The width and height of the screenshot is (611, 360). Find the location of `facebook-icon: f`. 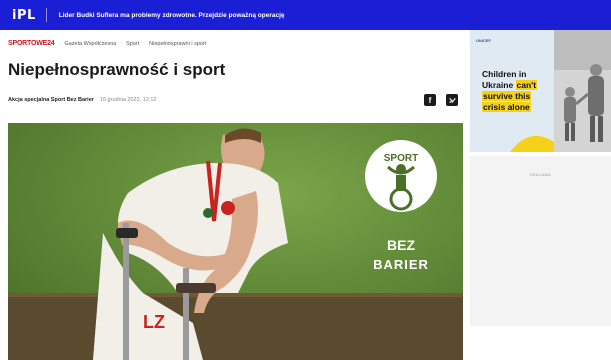

facebook-icon: f is located at coordinates (430, 100).